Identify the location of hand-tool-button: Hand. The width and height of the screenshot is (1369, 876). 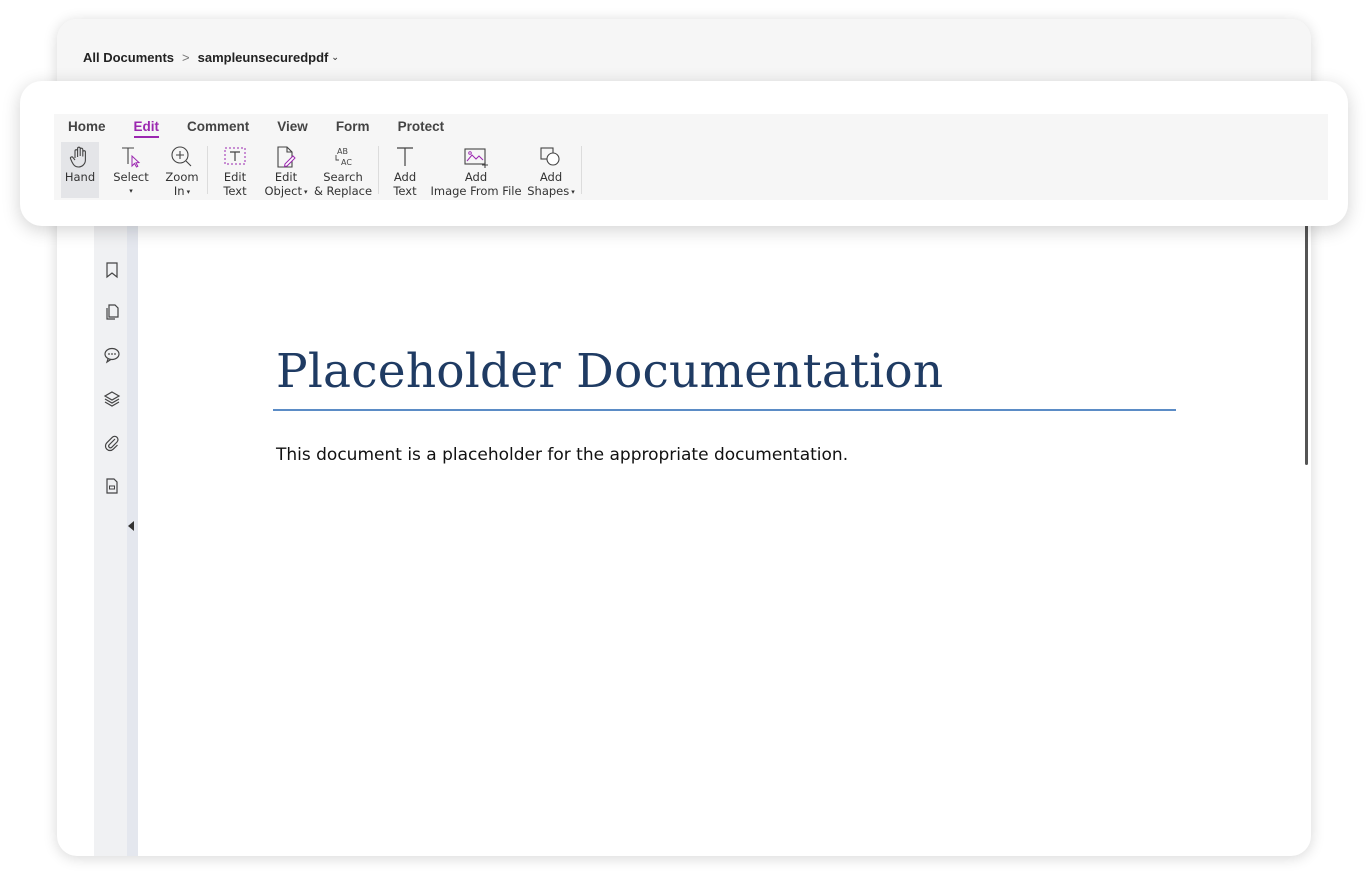
(80, 170).